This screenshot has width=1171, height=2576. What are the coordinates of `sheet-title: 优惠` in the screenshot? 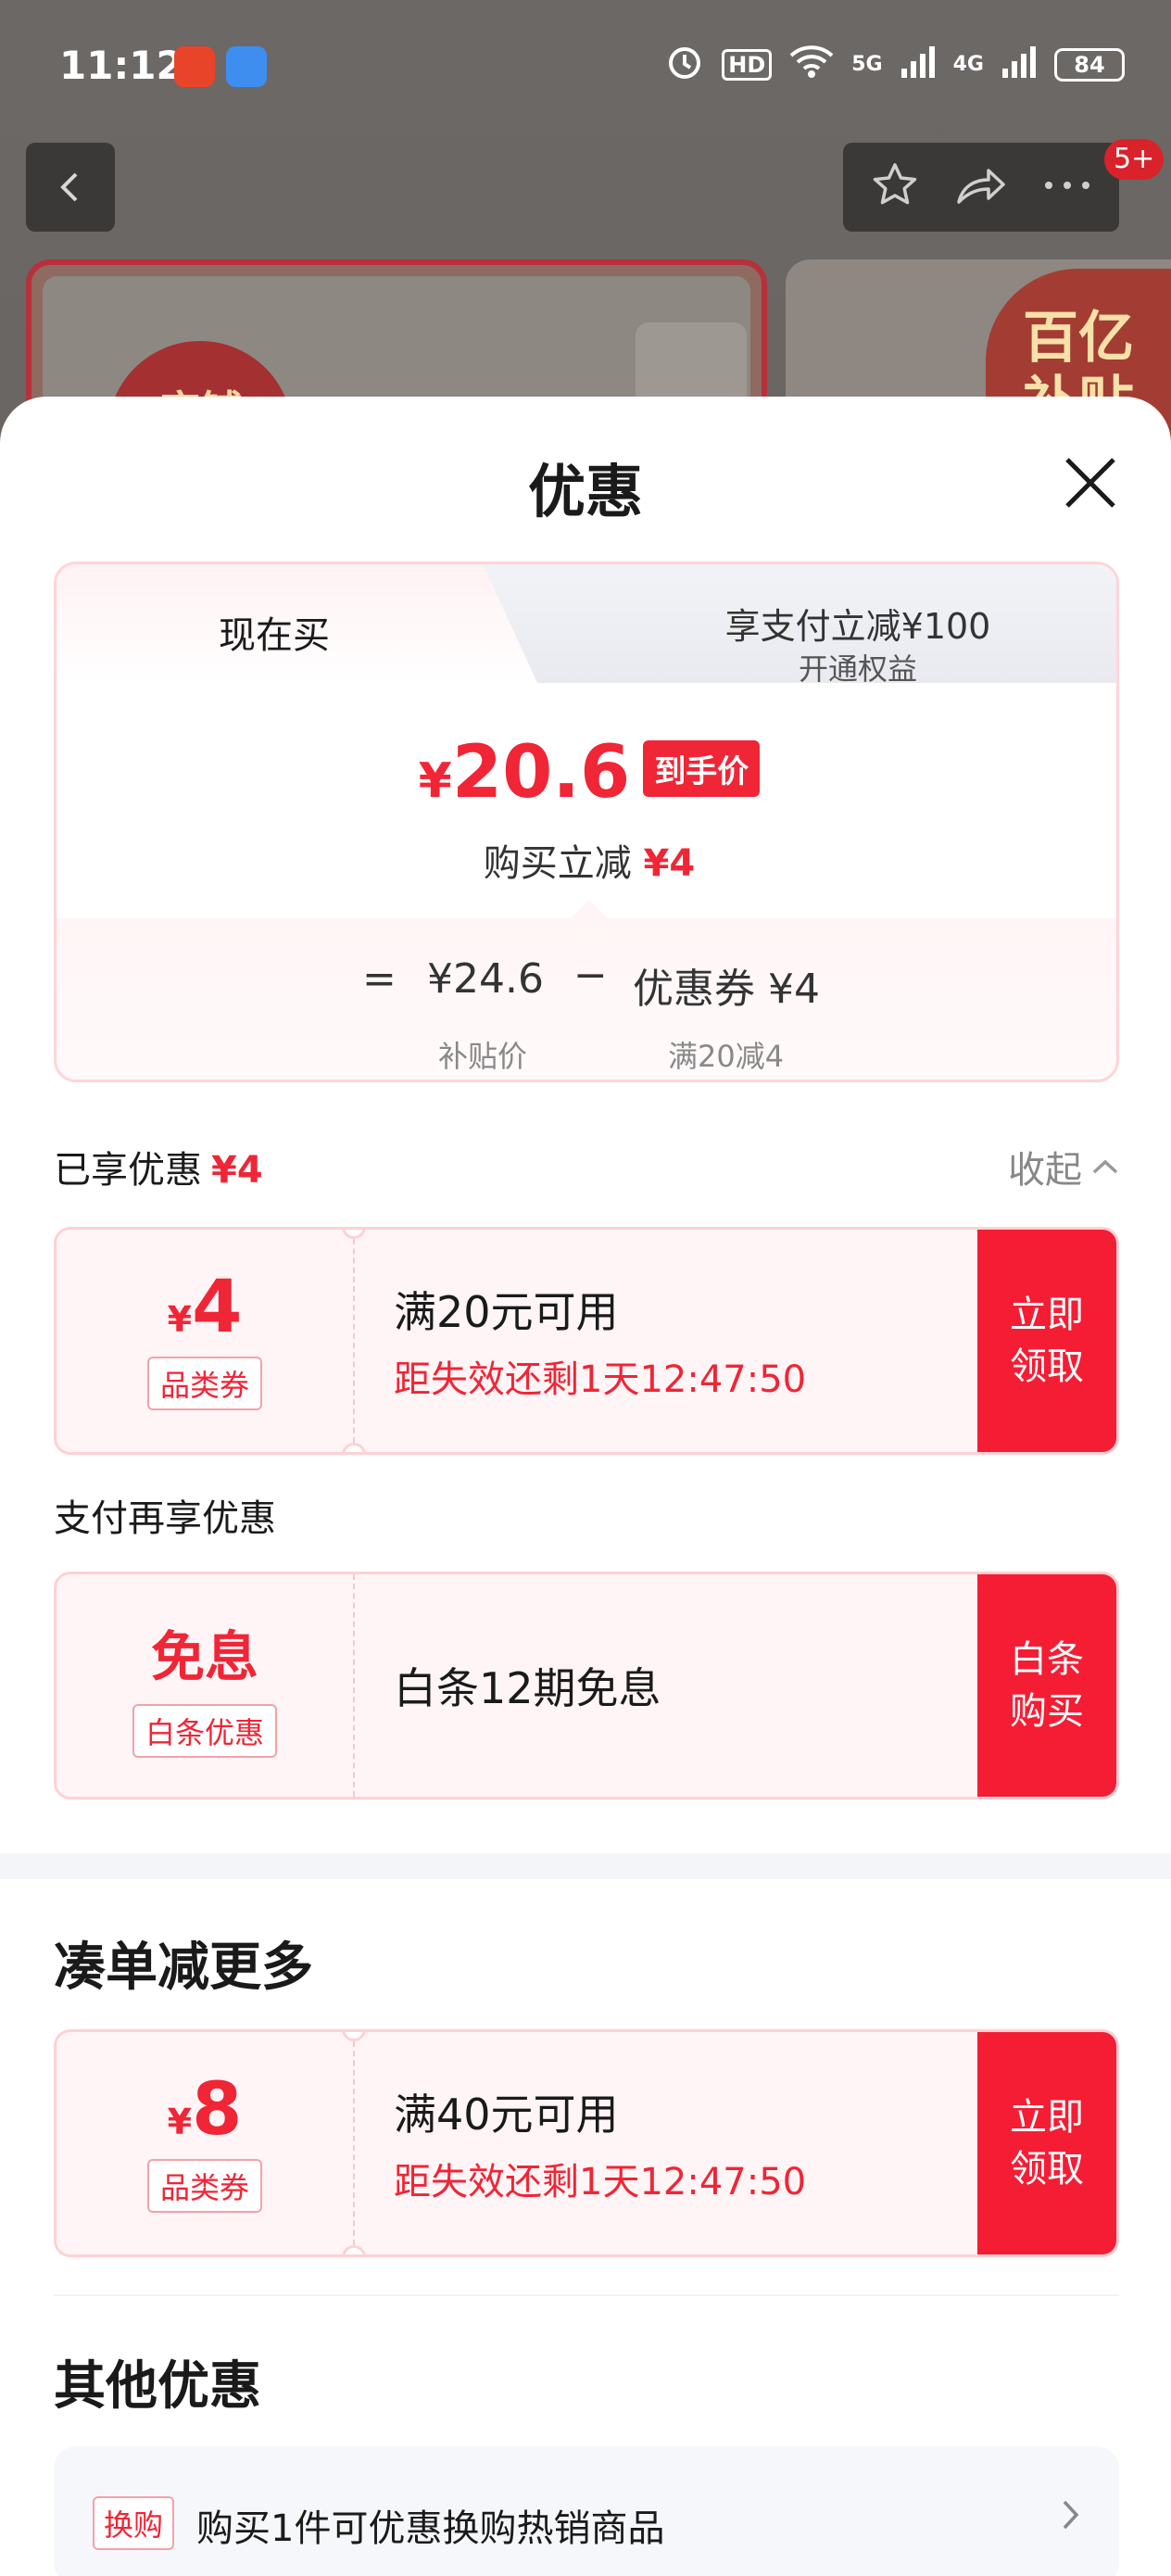 It's located at (585, 492).